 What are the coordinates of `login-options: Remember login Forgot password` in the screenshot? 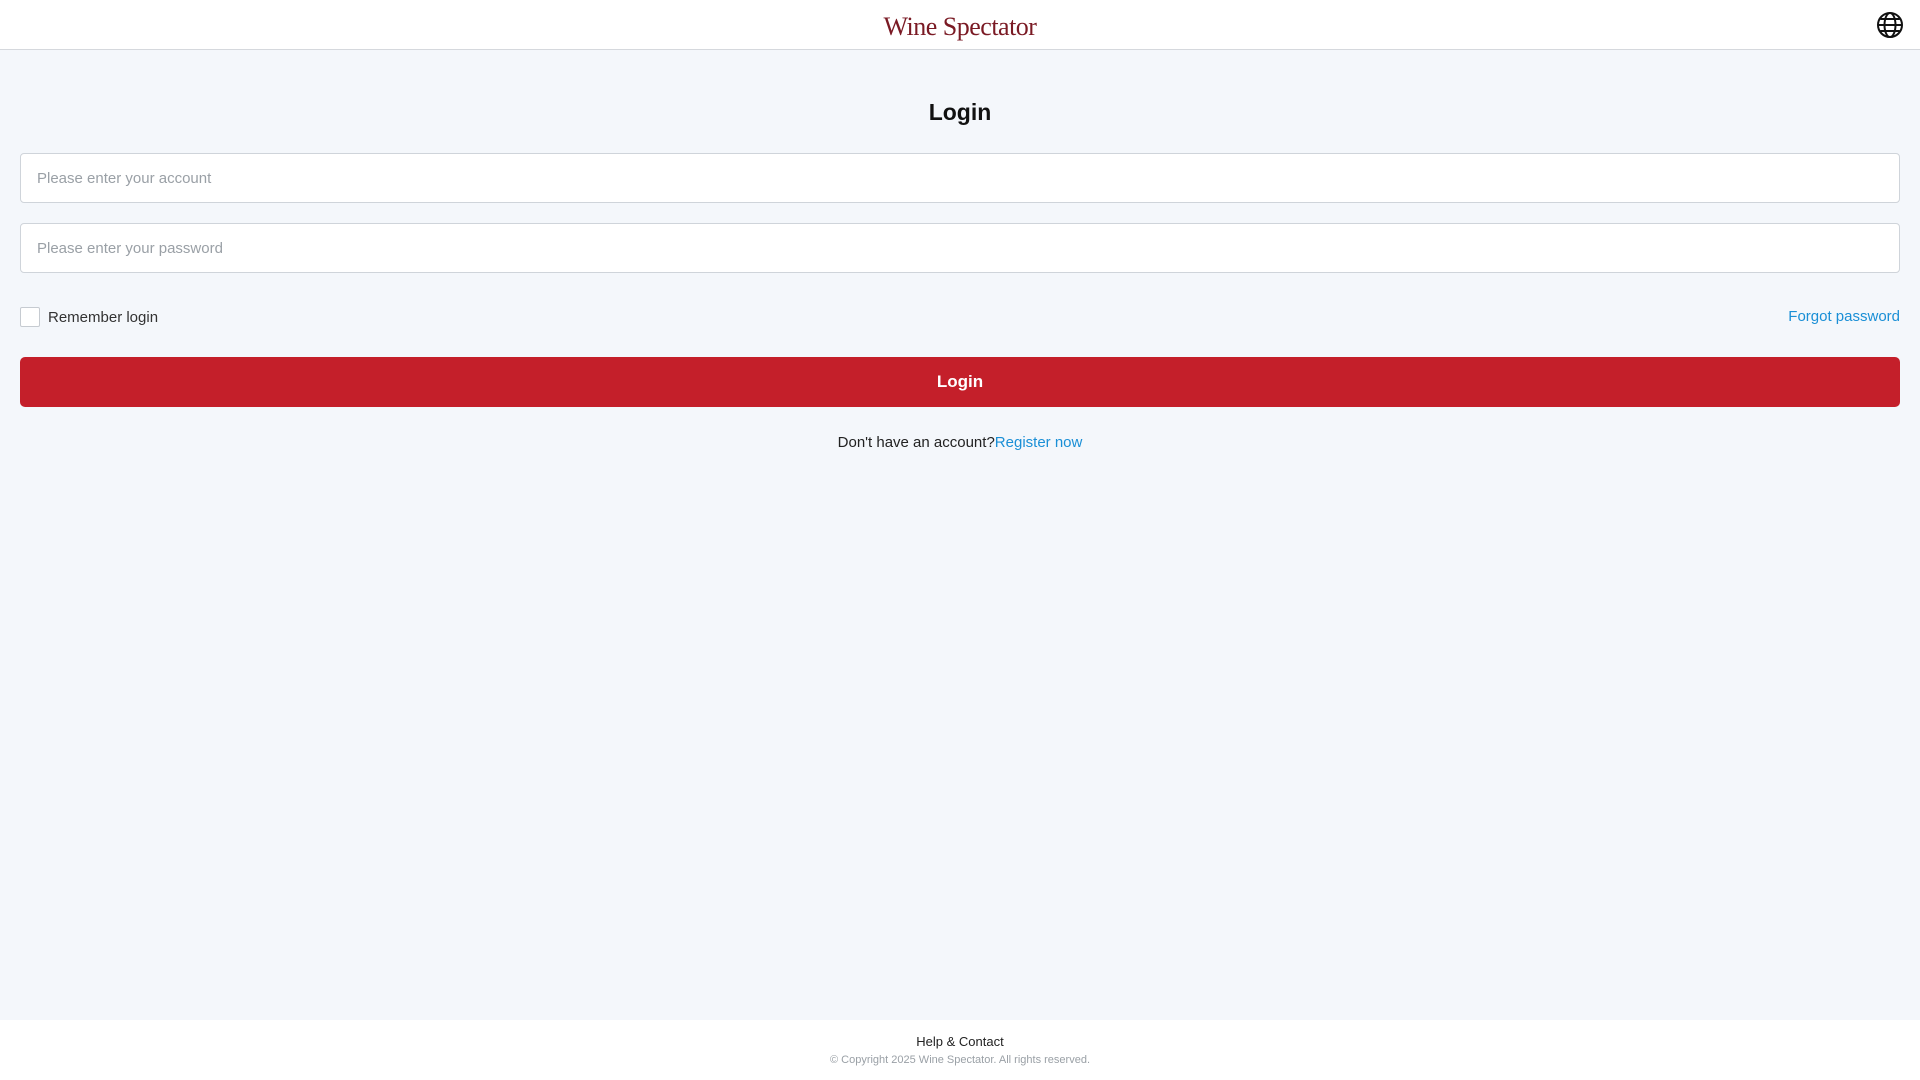 It's located at (960, 317).